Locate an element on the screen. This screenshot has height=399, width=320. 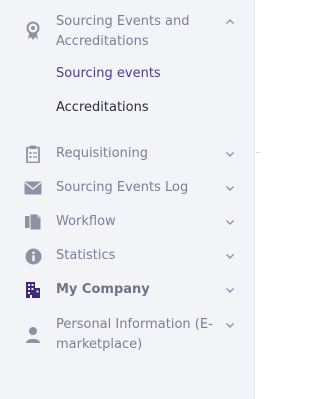
nav-item-sourcing-events-accreditations: Sourcing Events and Accreditations is located at coordinates (127, 32).